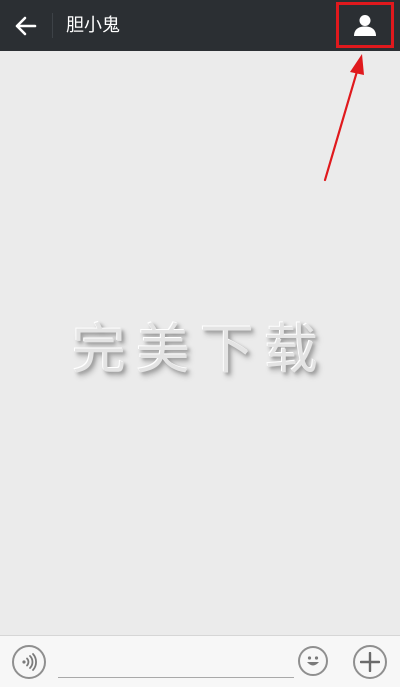 This screenshot has height=687, width=400. I want to click on chat-info-button, so click(365, 25).